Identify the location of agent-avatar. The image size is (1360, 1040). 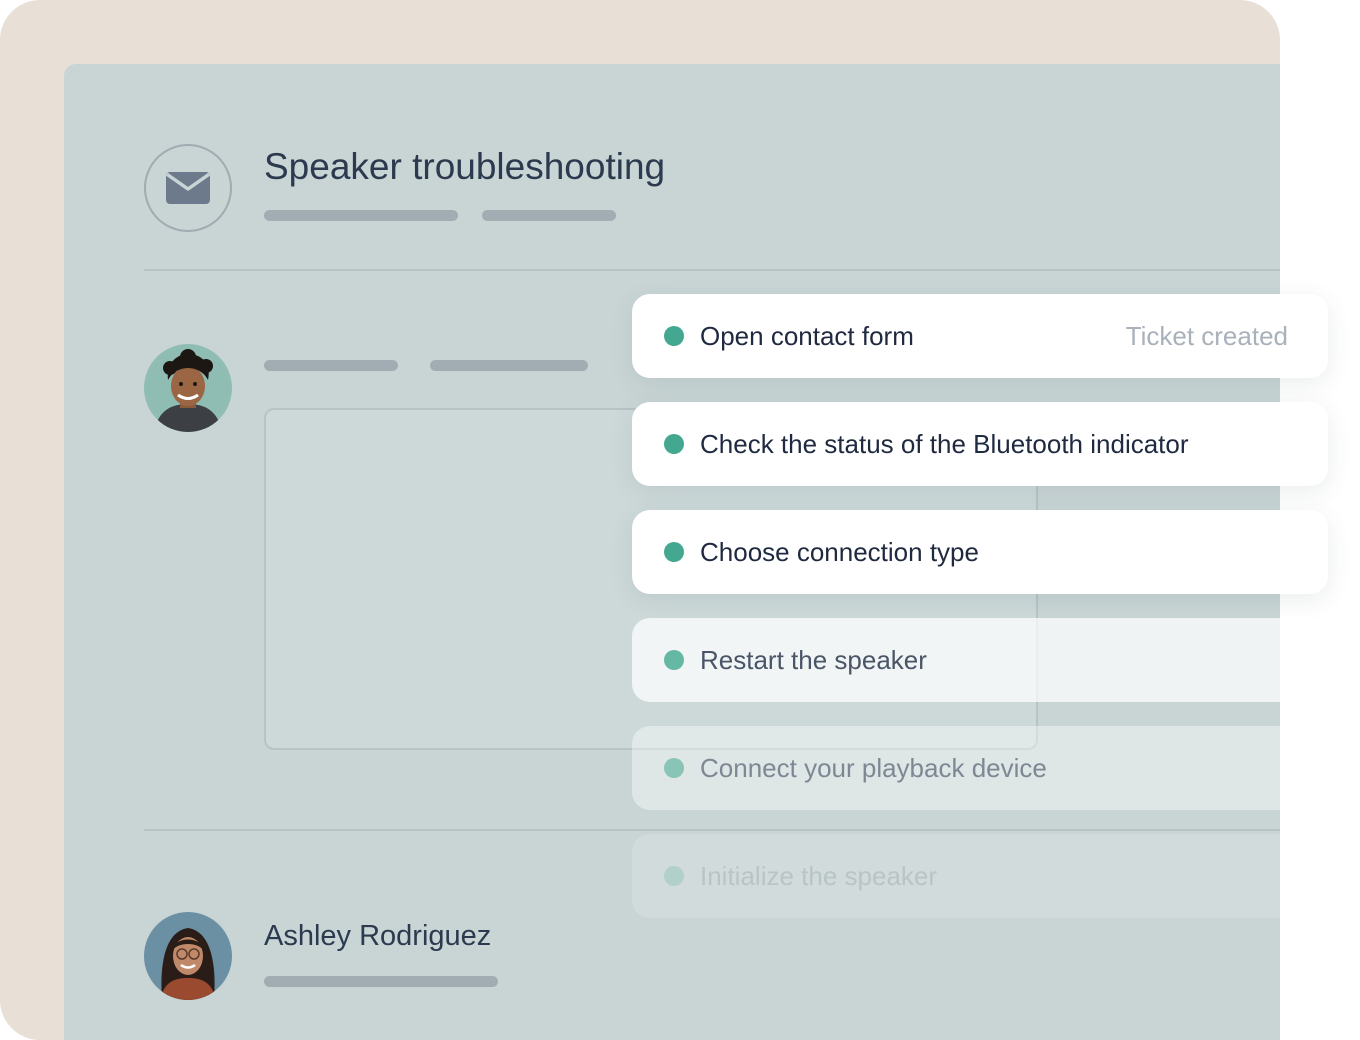
(188, 388).